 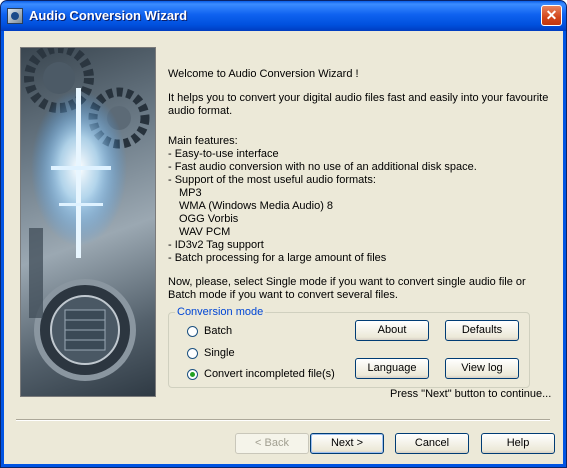 I want to click on title-bar: Audio Conversion Wizard ✕, so click(x=283, y=16).